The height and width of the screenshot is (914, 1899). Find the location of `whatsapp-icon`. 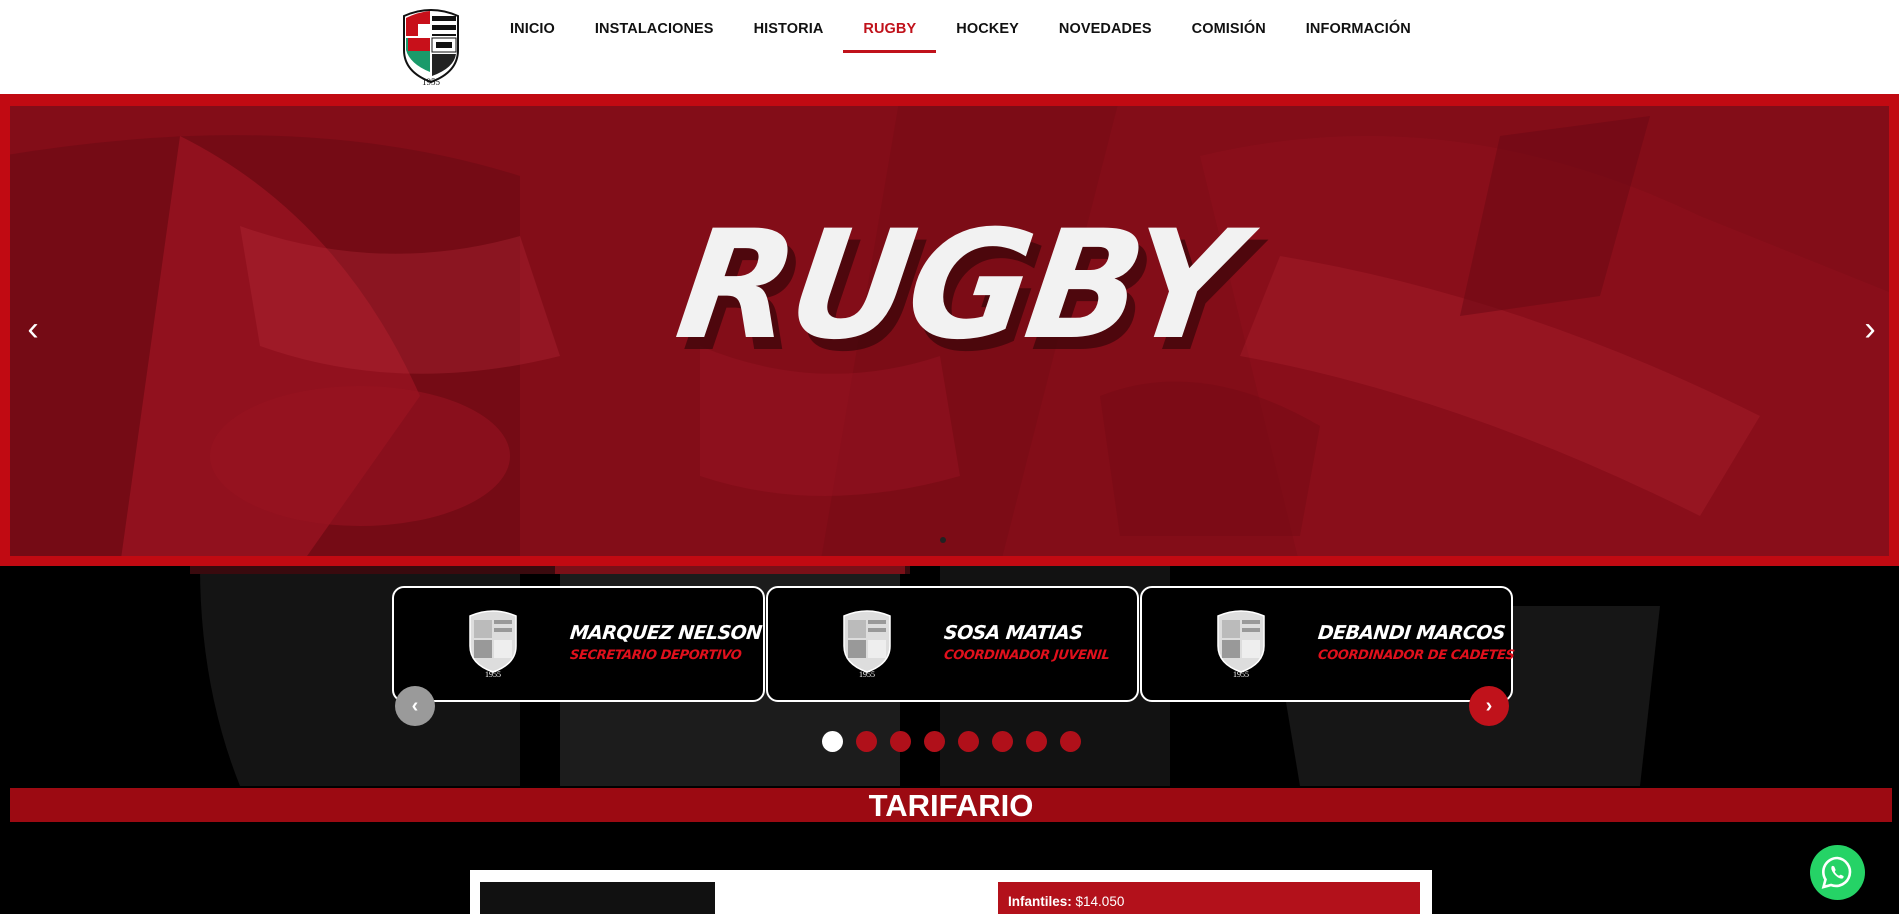

whatsapp-icon is located at coordinates (1836, 872).